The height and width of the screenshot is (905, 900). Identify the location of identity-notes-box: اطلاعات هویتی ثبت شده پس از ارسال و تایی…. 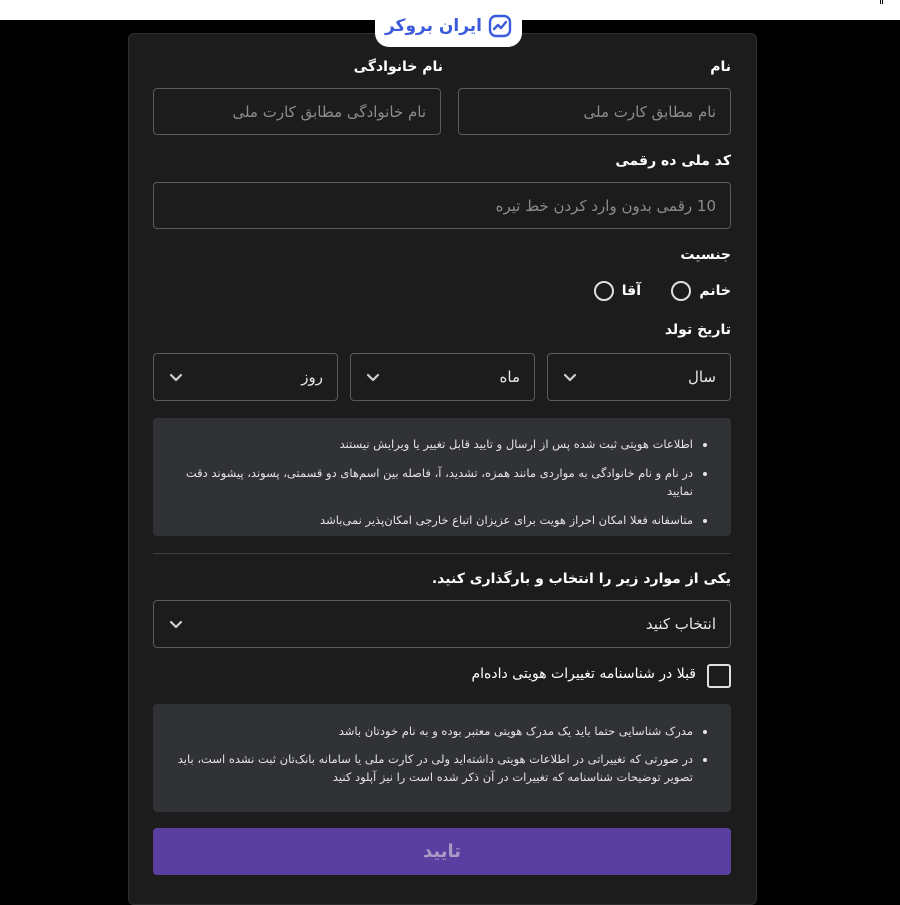
(442, 477).